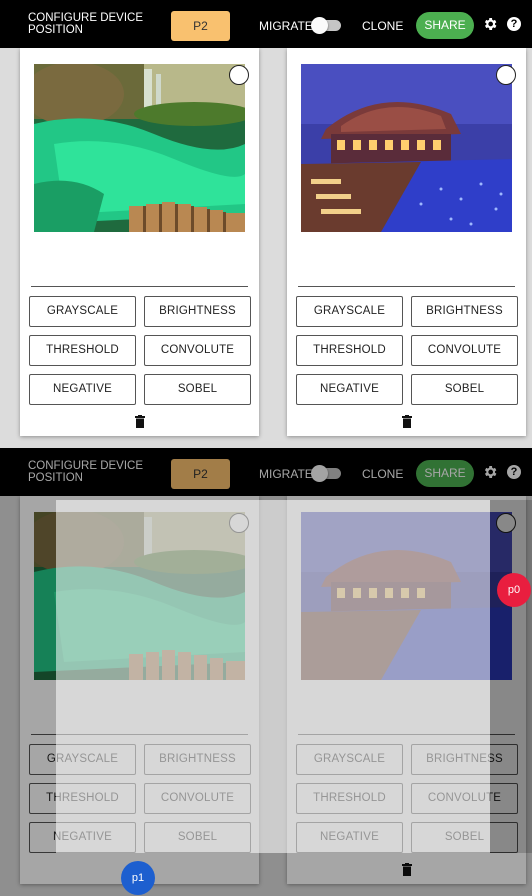 The width and height of the screenshot is (532, 896). I want to click on clone-button: CLONE, so click(382, 26).